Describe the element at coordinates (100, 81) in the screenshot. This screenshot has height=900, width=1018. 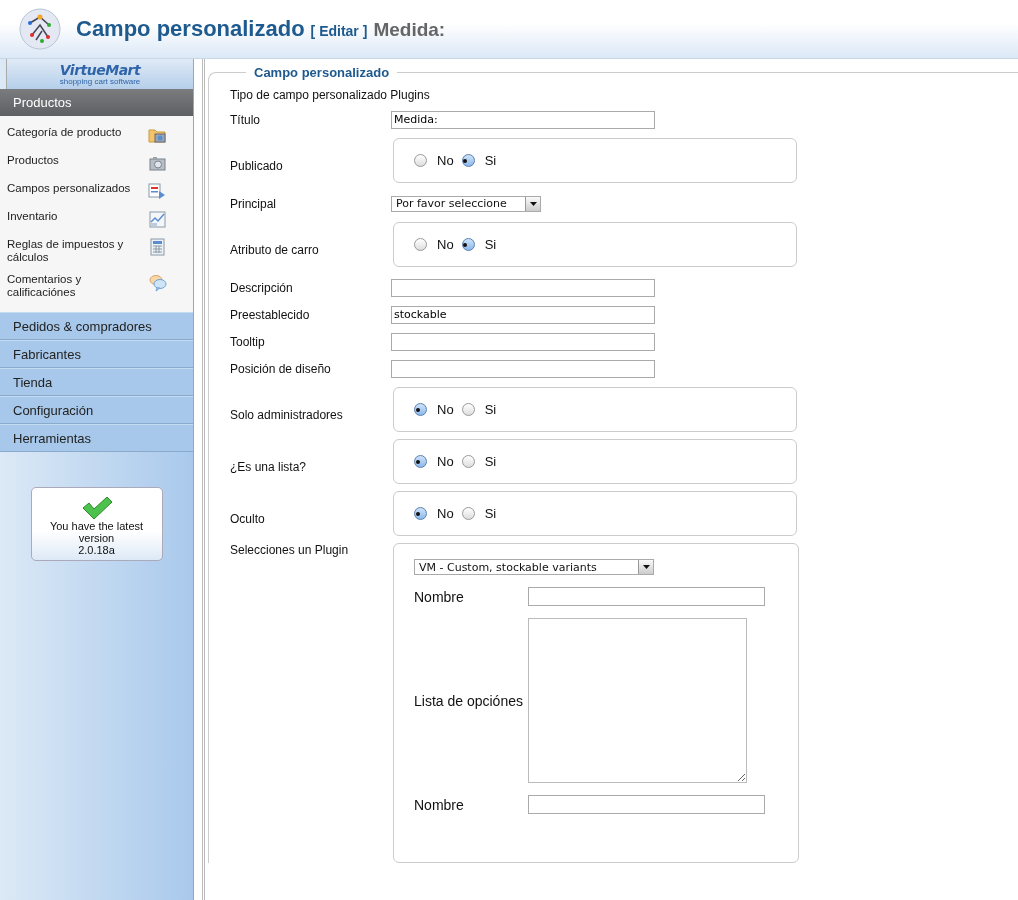
I see `logo-tagline: shopping cart software` at that location.